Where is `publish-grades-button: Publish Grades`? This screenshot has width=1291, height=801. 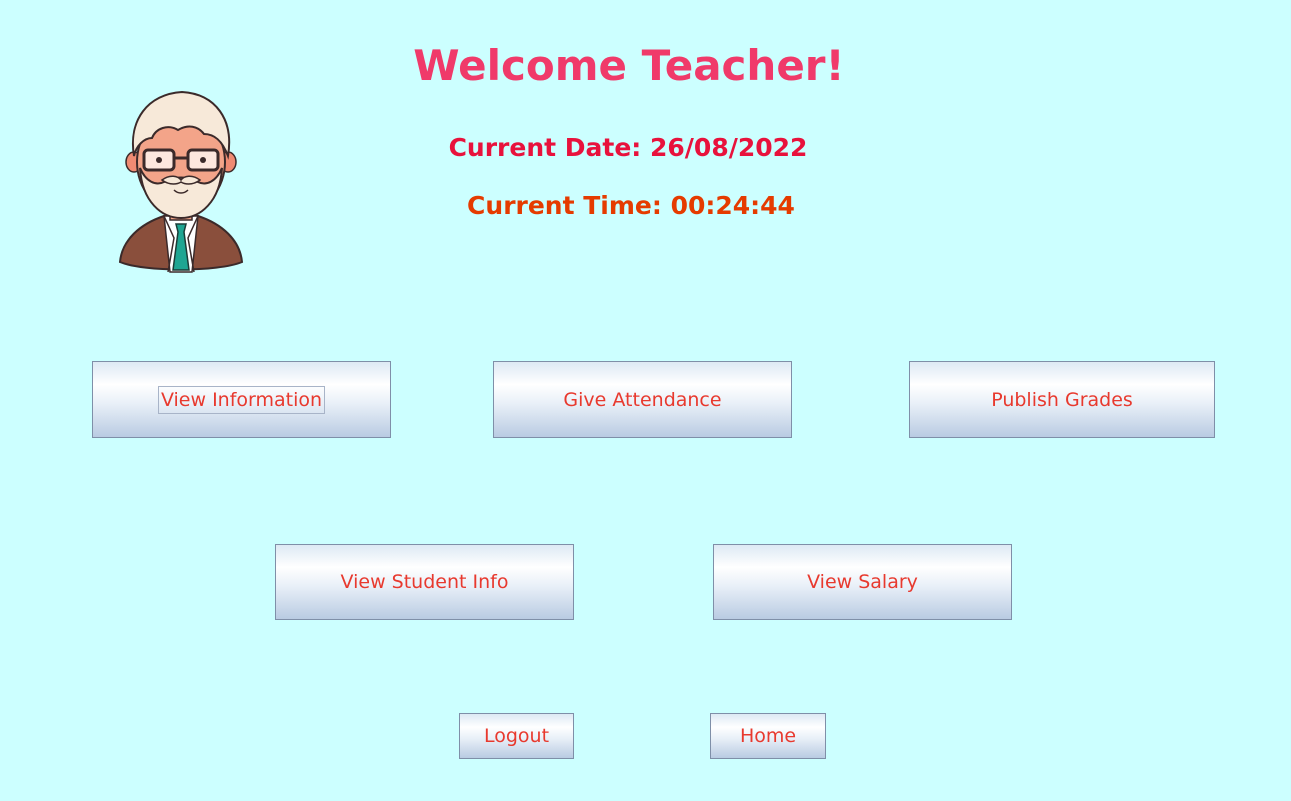 publish-grades-button: Publish Grades is located at coordinates (1062, 399).